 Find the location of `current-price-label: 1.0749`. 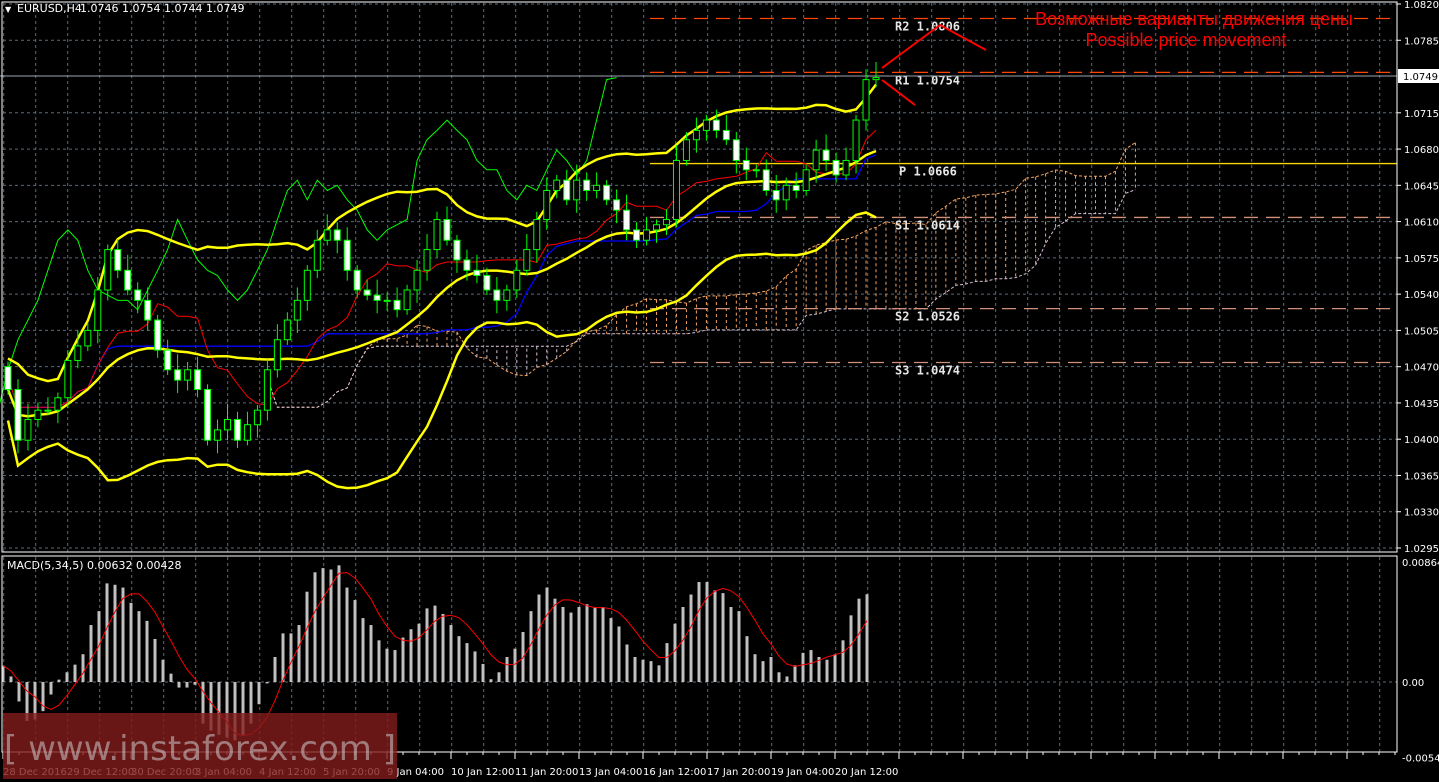

current-price-label: 1.0749 is located at coordinates (1420, 77).